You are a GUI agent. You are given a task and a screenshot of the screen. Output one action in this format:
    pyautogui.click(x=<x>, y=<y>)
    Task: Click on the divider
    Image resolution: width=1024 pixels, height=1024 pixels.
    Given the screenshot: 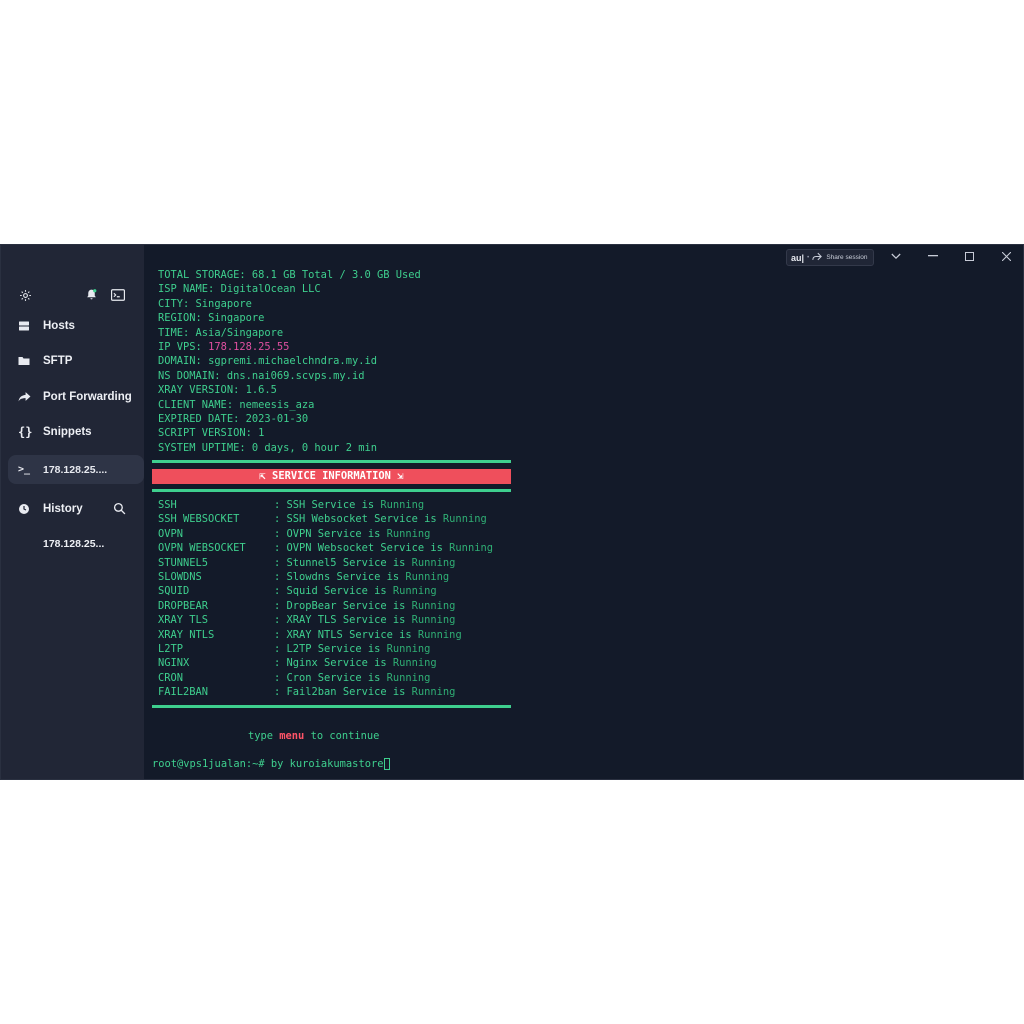 What is the action you would take?
    pyautogui.click(x=331, y=706)
    